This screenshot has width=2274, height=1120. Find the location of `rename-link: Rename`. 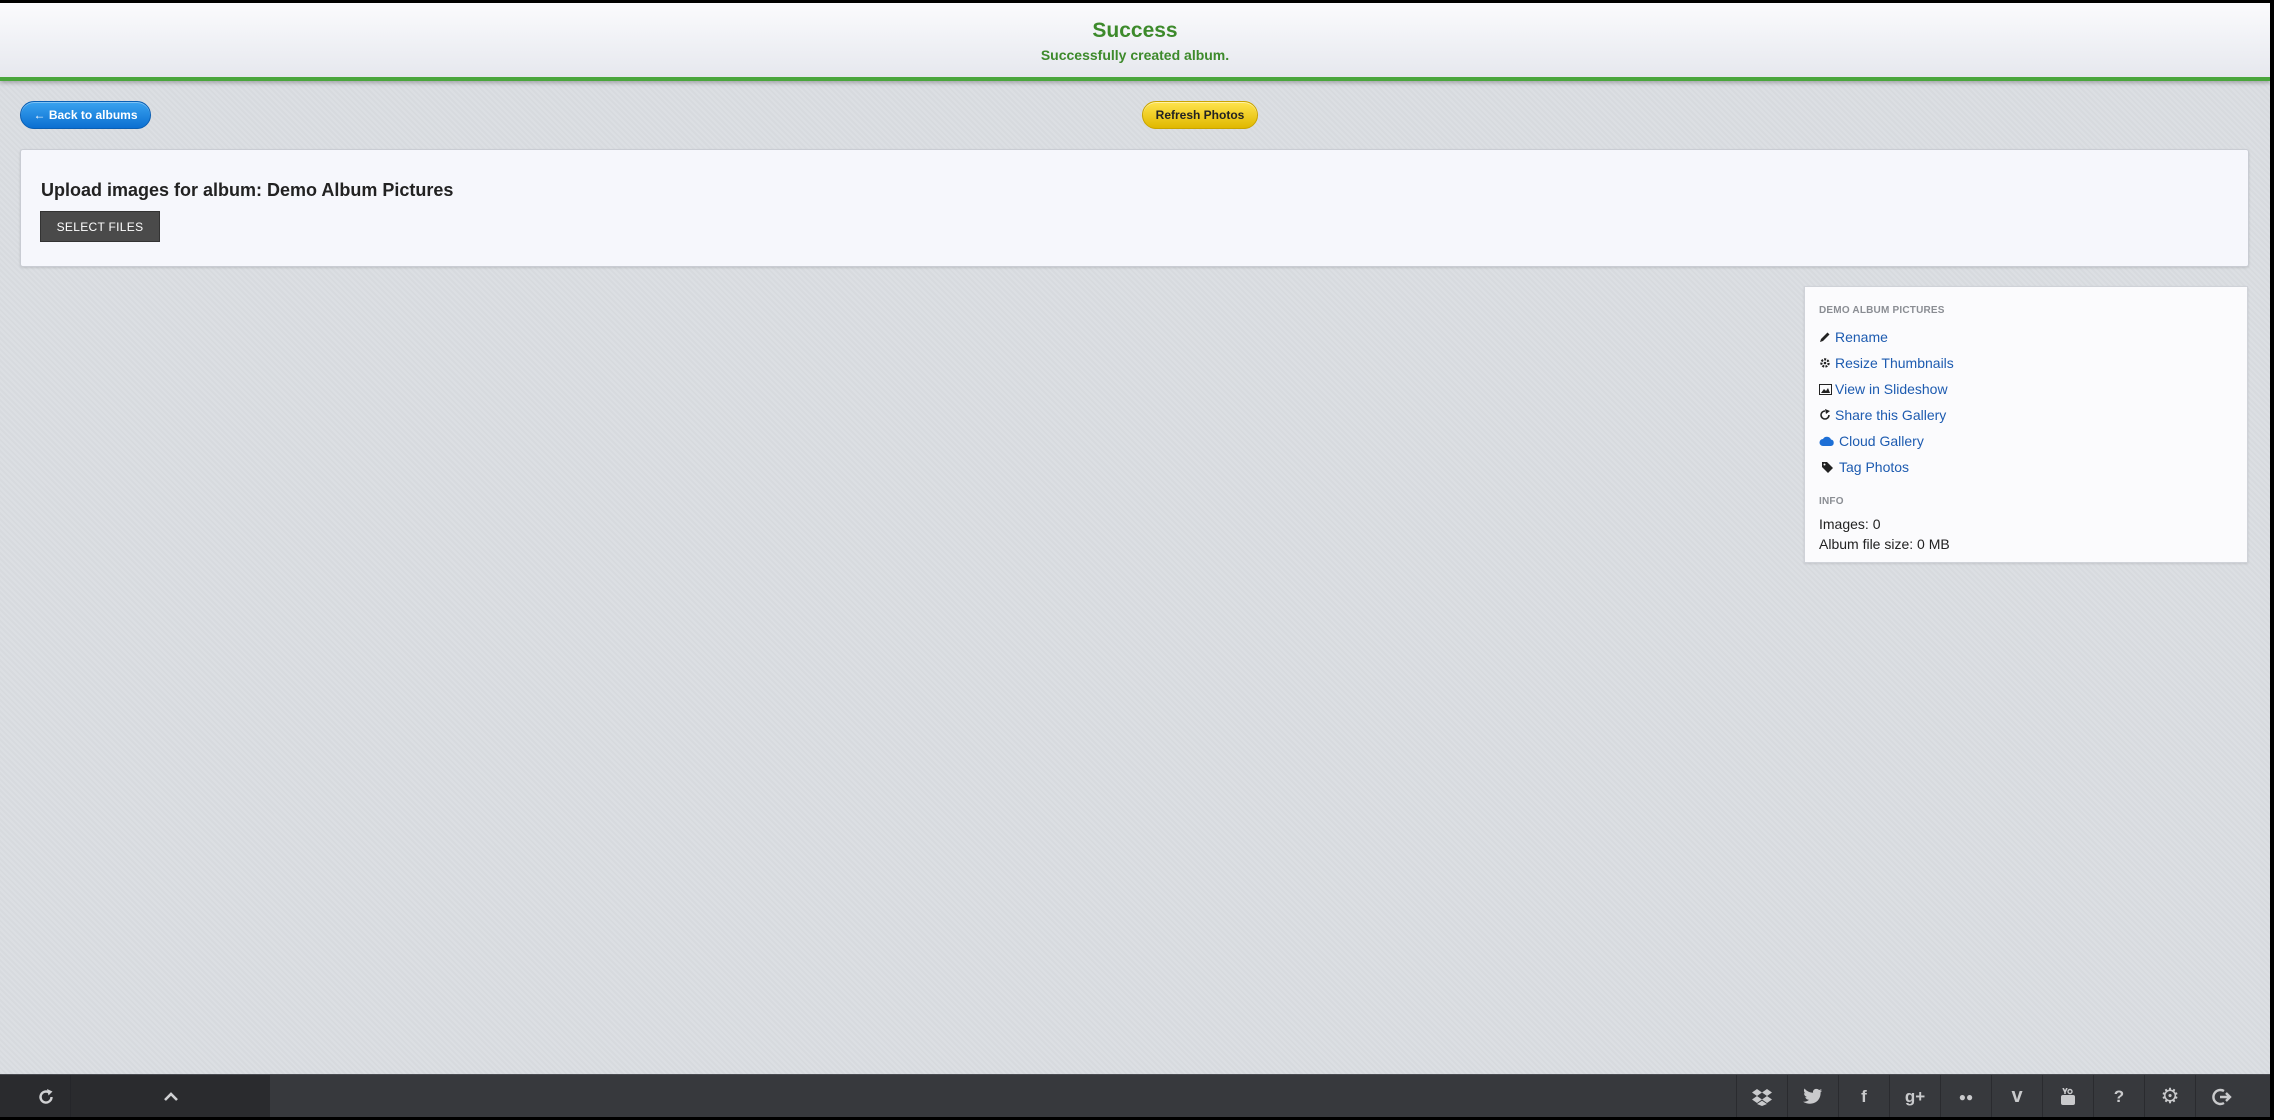

rename-link: Rename is located at coordinates (1853, 337).